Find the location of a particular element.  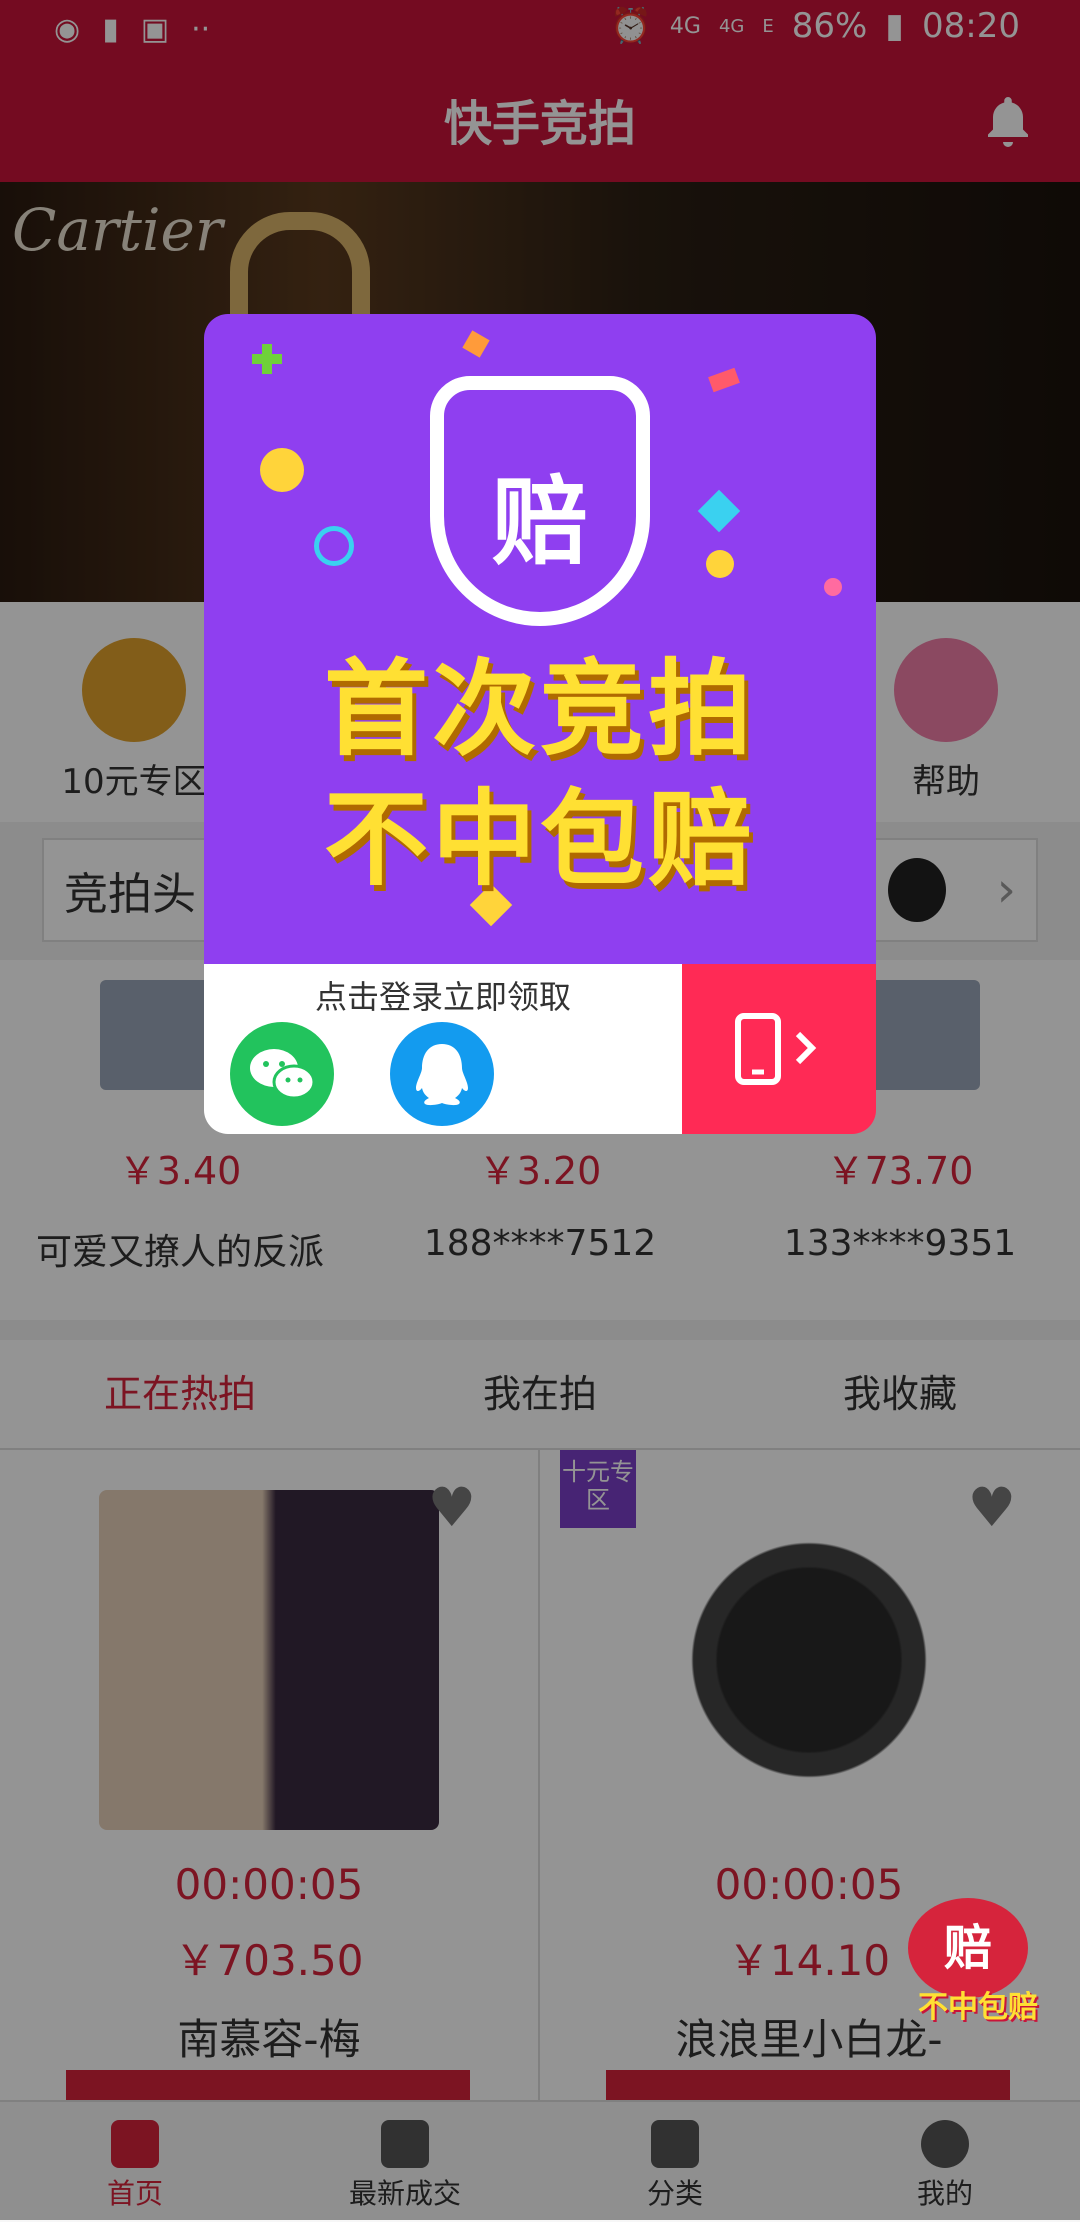

qq-icon is located at coordinates (442, 1075).